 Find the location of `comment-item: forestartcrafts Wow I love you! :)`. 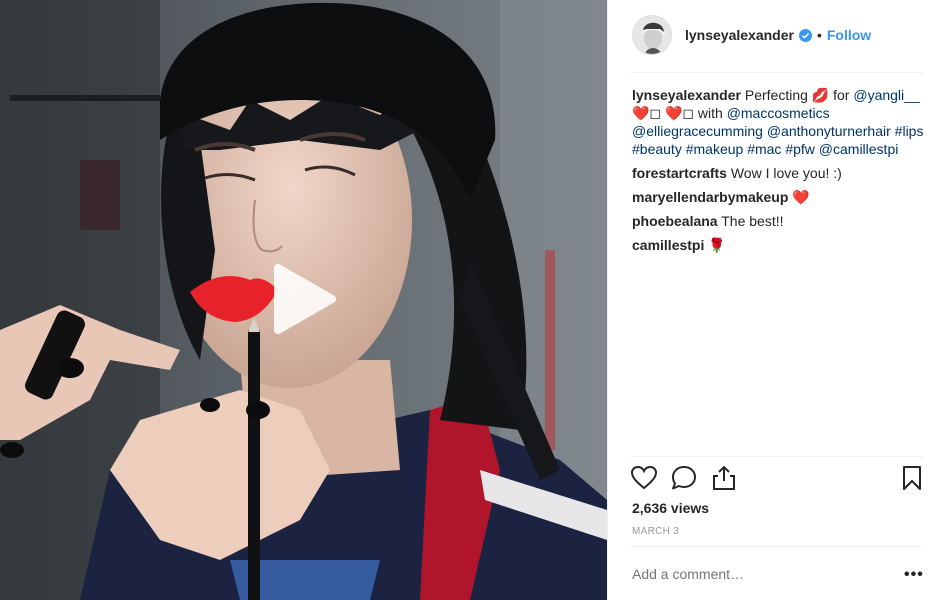

comment-item: forestartcrafts Wow I love you! :) is located at coordinates (778, 173).